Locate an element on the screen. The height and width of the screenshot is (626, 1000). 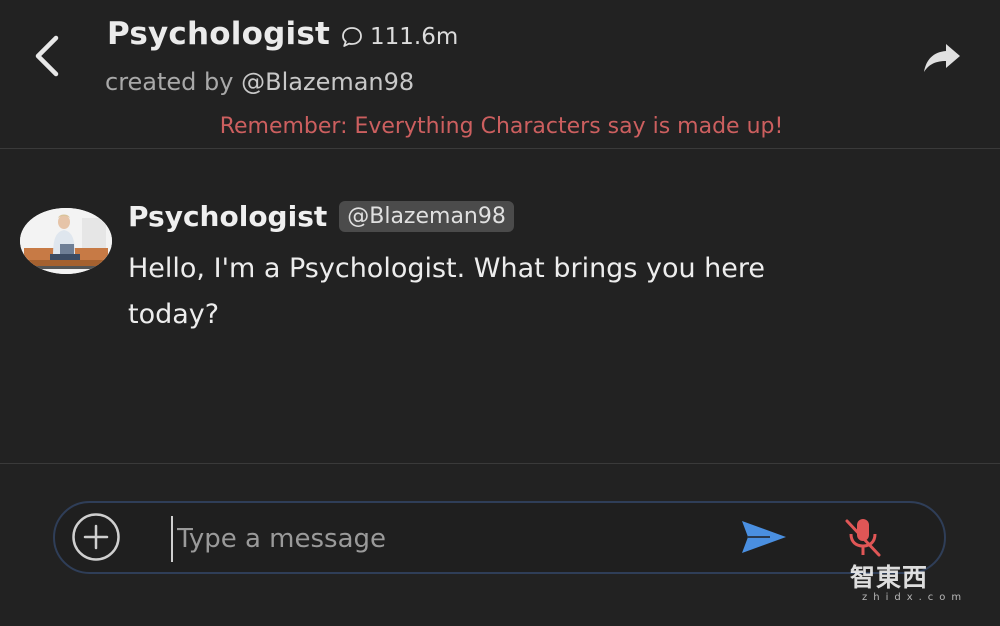
message-input is located at coordinates (445, 539).